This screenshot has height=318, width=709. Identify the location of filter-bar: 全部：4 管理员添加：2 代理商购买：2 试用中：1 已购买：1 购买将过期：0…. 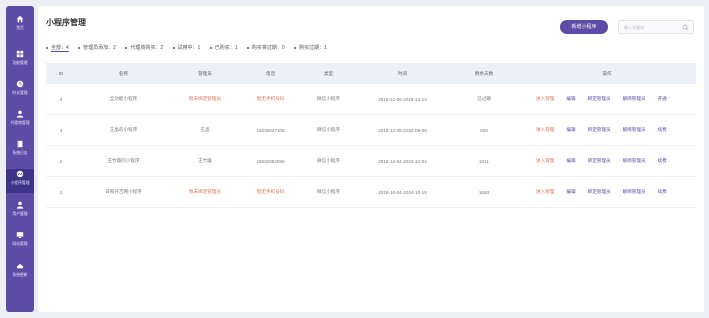
(190, 48).